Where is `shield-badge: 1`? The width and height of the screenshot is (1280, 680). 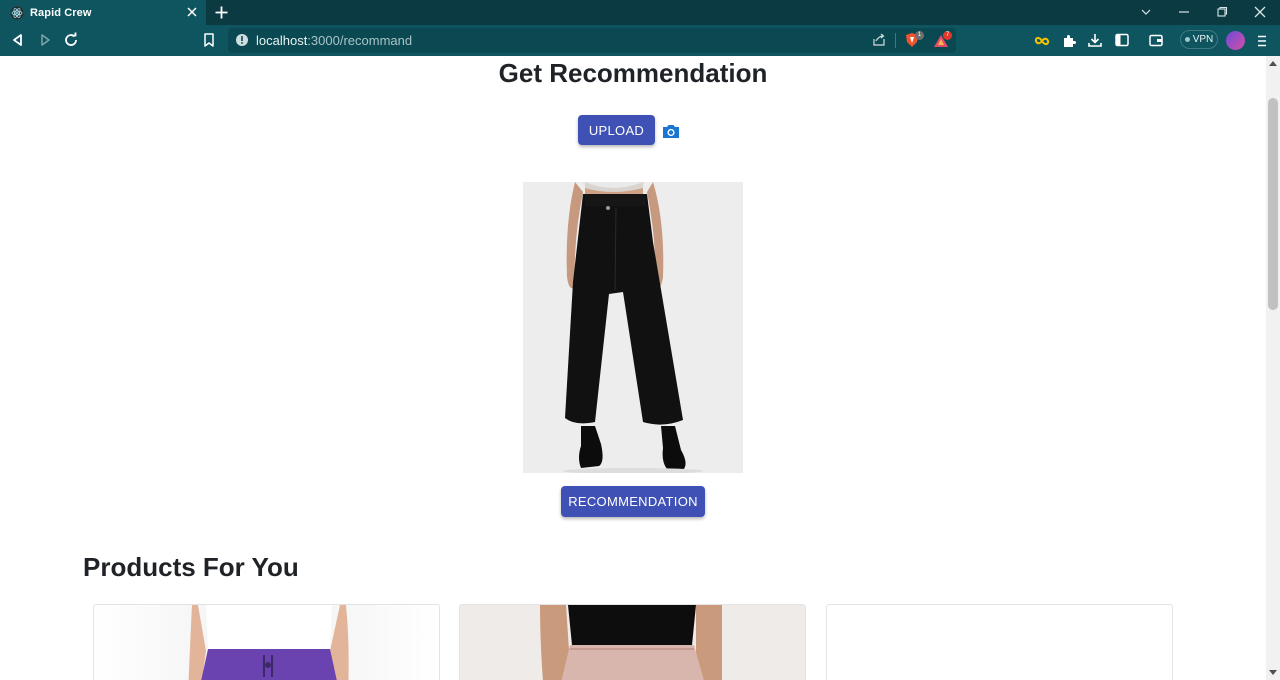 shield-badge: 1 is located at coordinates (919, 35).